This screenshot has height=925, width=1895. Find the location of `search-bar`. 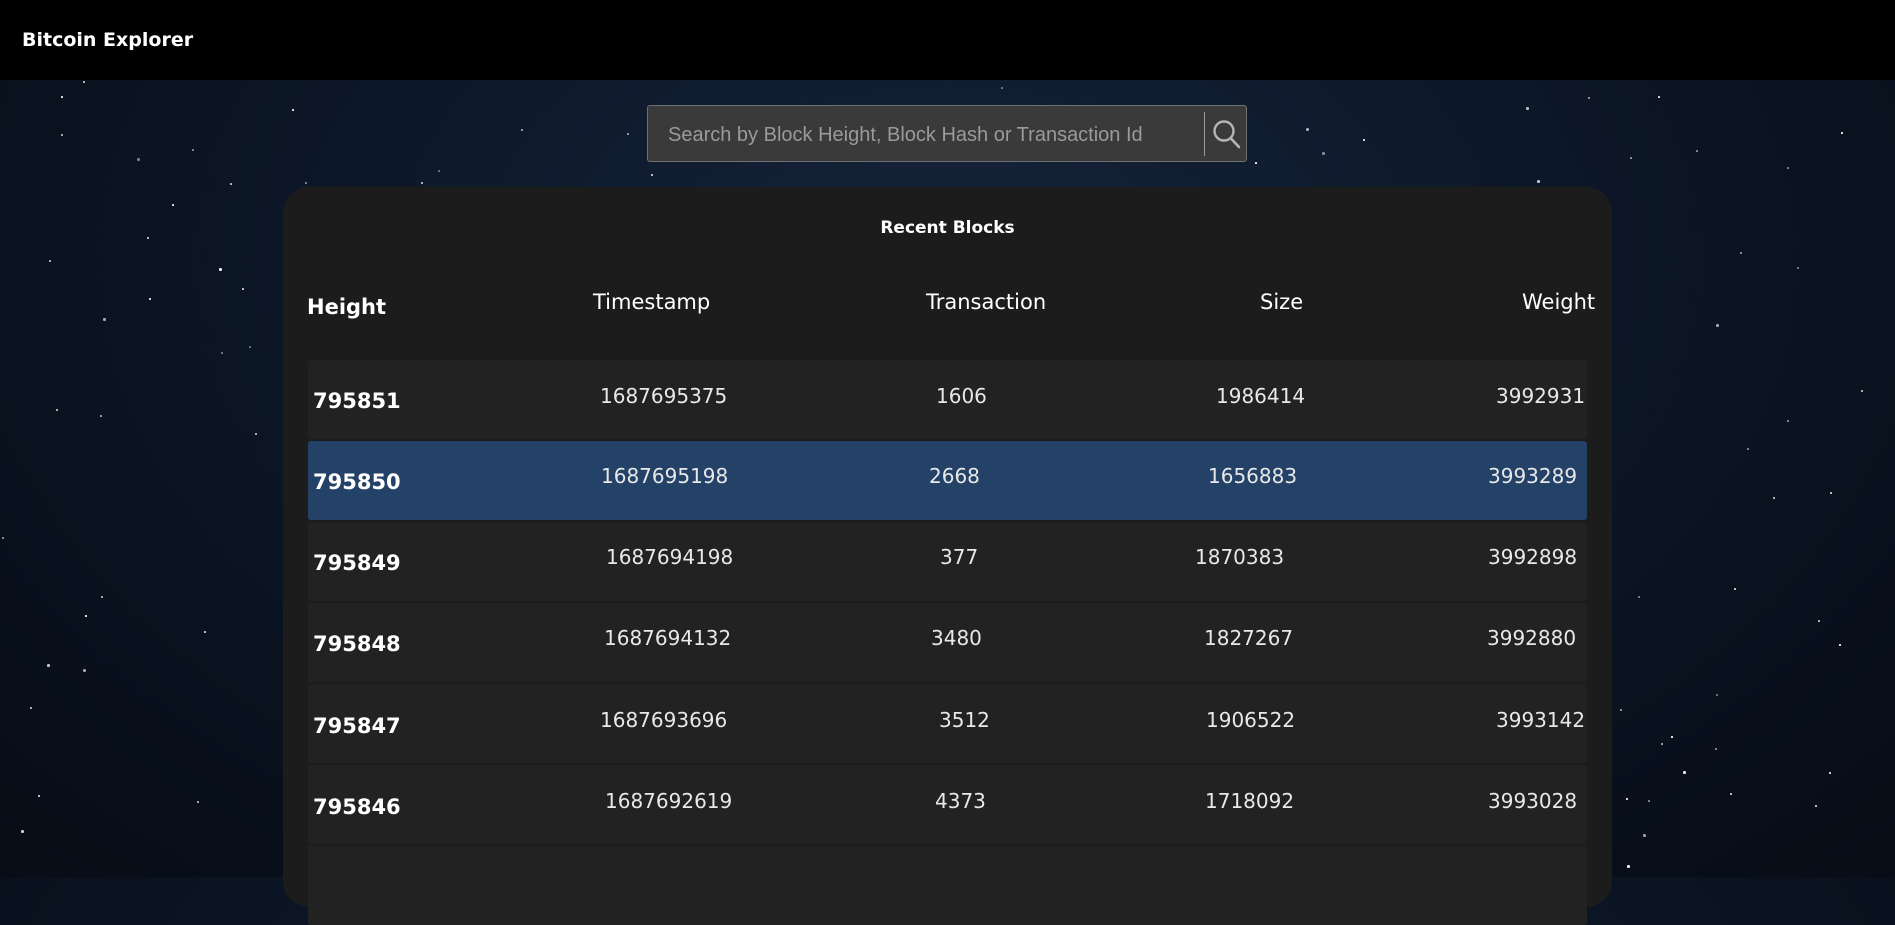

search-bar is located at coordinates (947, 133).